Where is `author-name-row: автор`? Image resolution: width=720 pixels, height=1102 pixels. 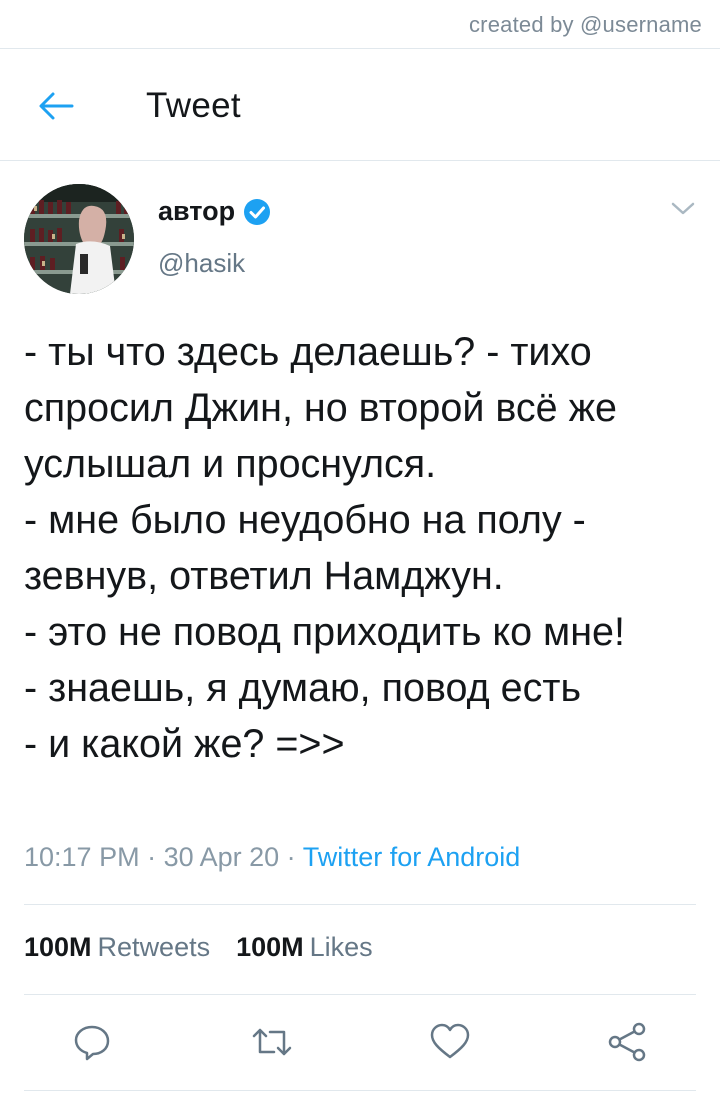
author-name-row: автор is located at coordinates (214, 211).